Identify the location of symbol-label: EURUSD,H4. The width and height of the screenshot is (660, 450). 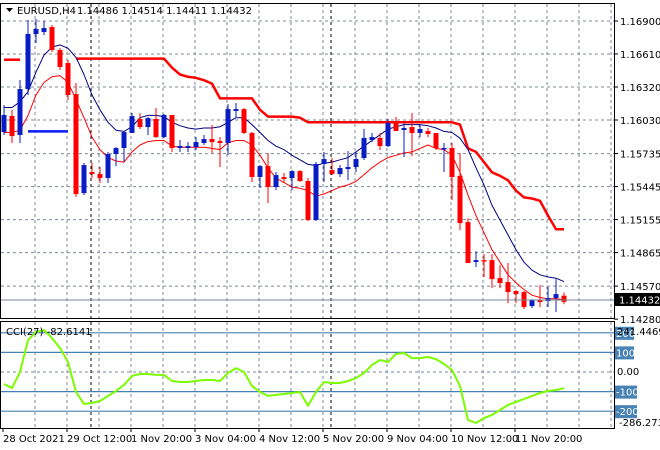
(46, 11).